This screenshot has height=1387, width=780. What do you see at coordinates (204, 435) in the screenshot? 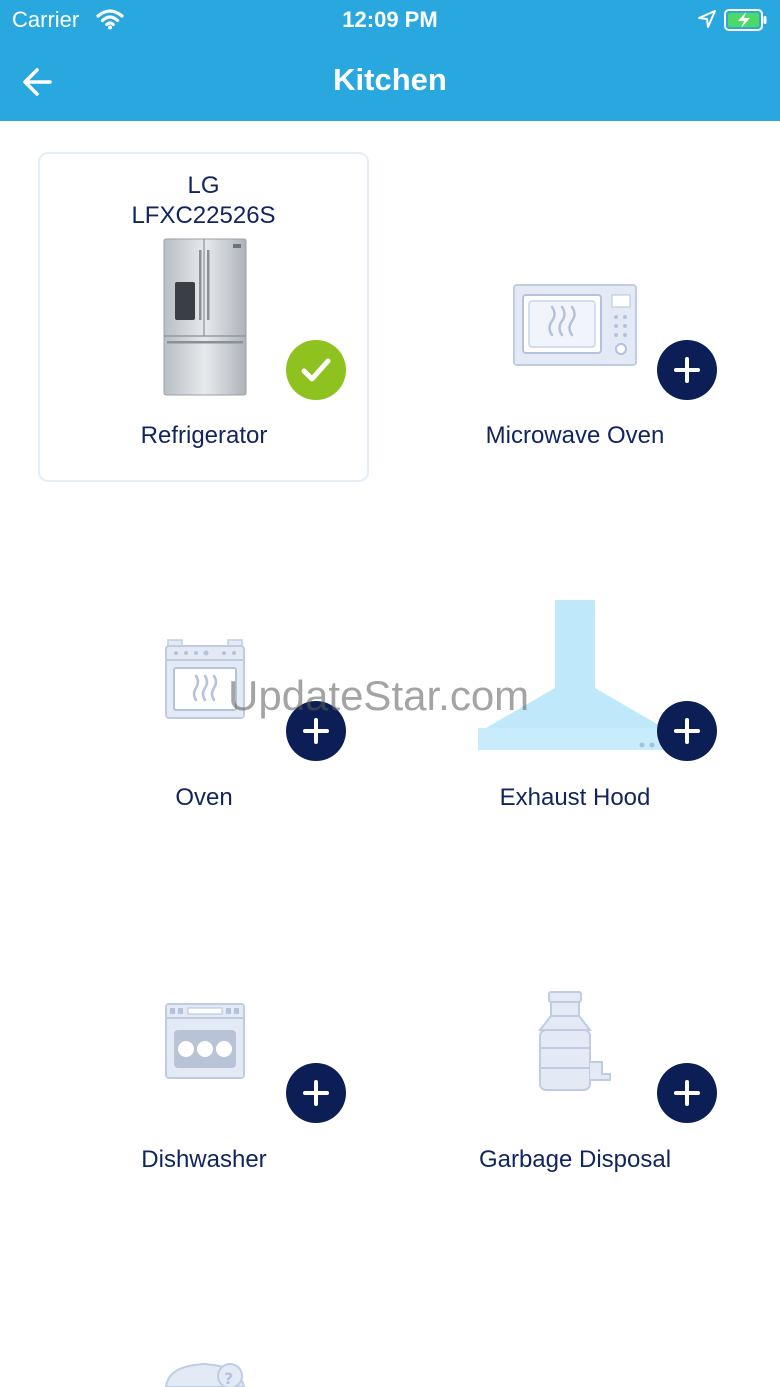
I see `appliance-label-refrigerator: Refrigerator` at bounding box center [204, 435].